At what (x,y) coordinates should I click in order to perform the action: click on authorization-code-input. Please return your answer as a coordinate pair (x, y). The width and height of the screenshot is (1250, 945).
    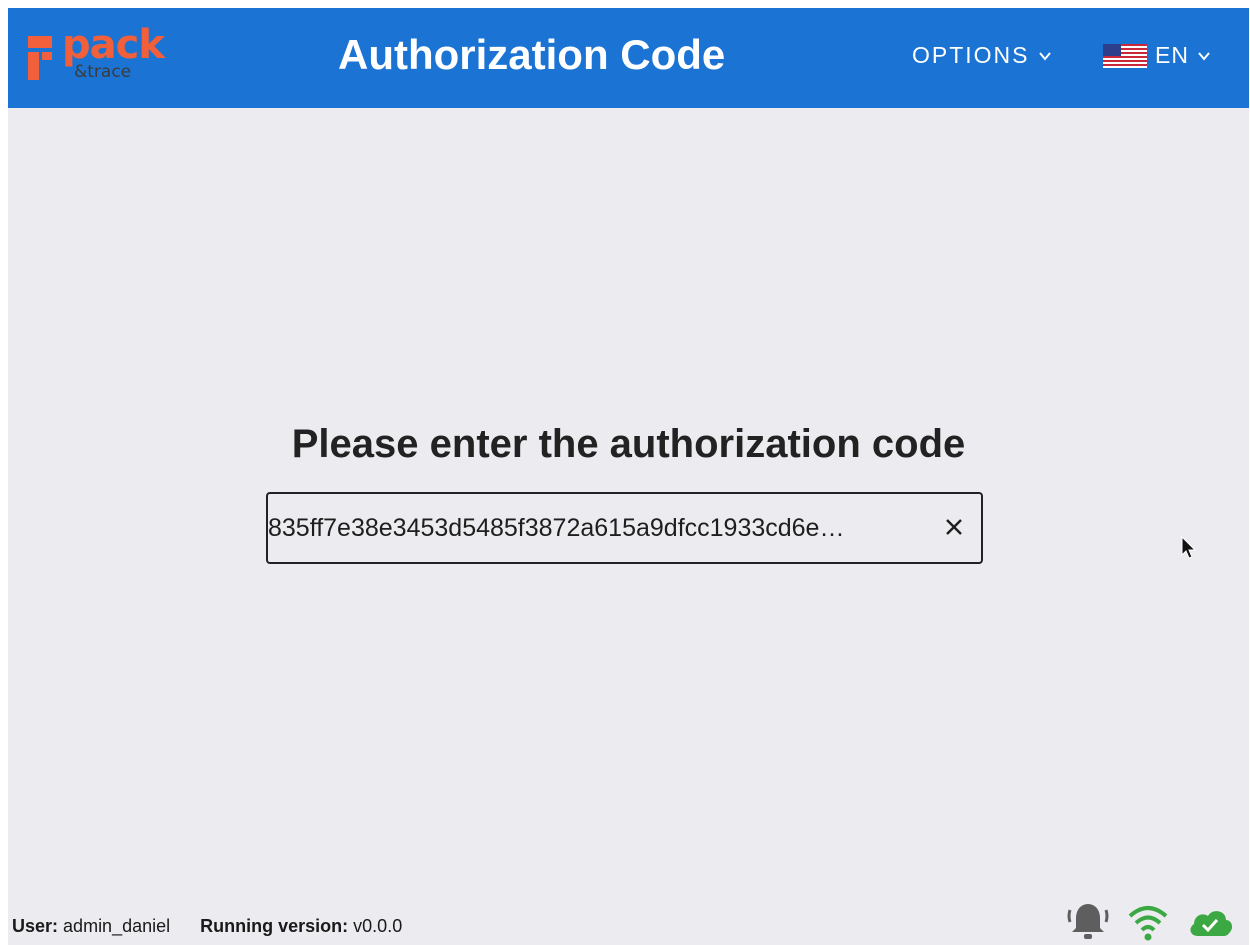
    Looking at the image, I should click on (604, 528).